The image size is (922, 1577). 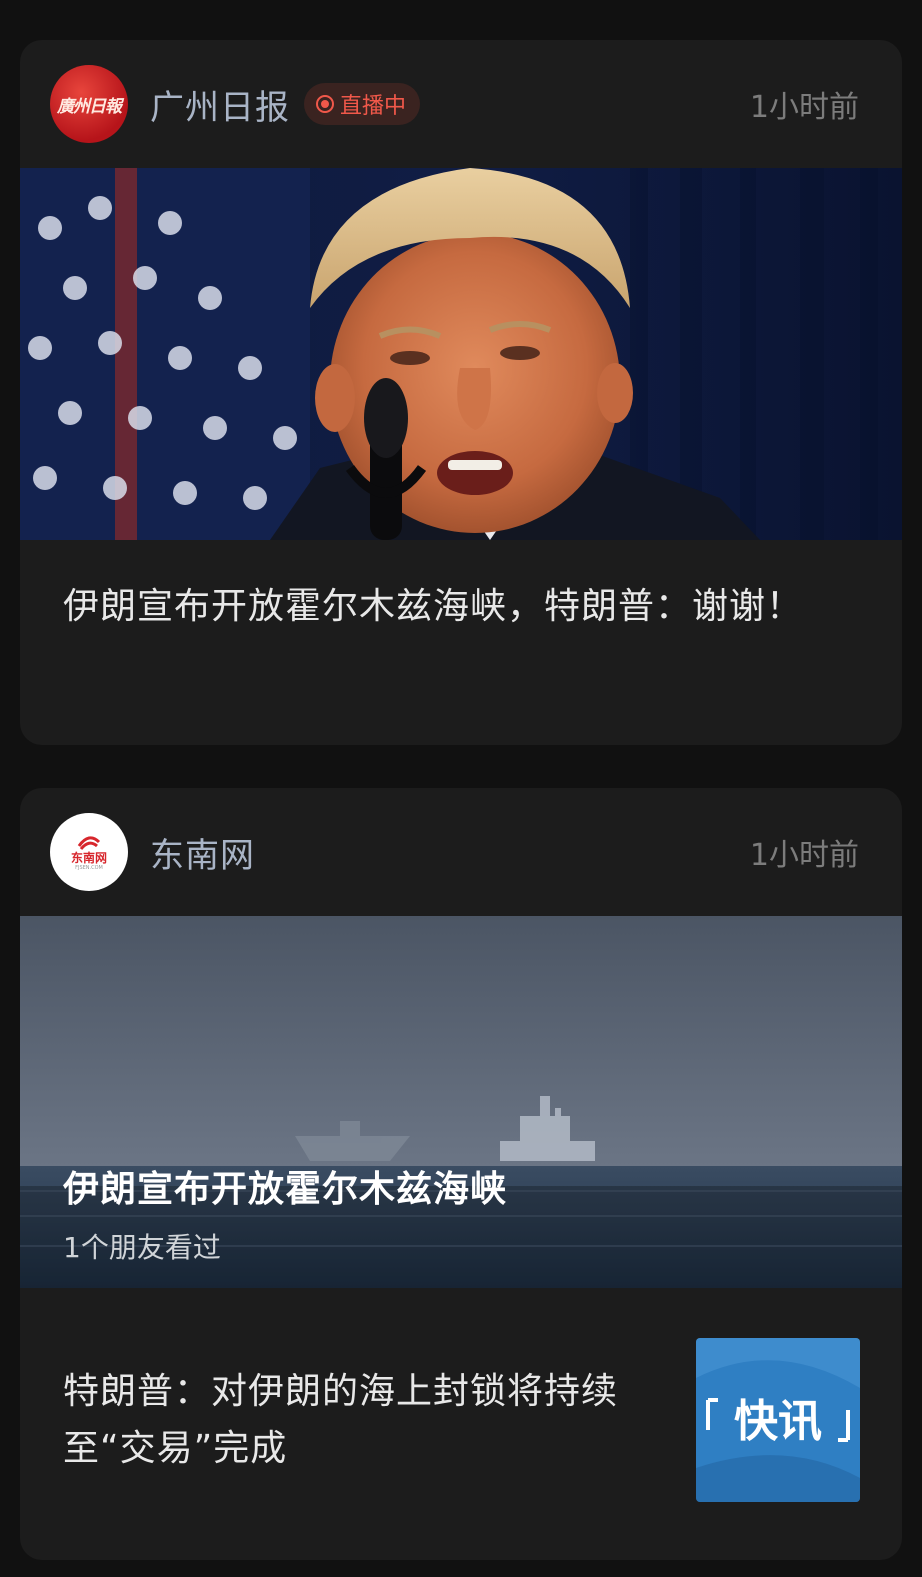 I want to click on card-header: 廣州日報 广州日报 直播中 1小时前, so click(x=461, y=104).